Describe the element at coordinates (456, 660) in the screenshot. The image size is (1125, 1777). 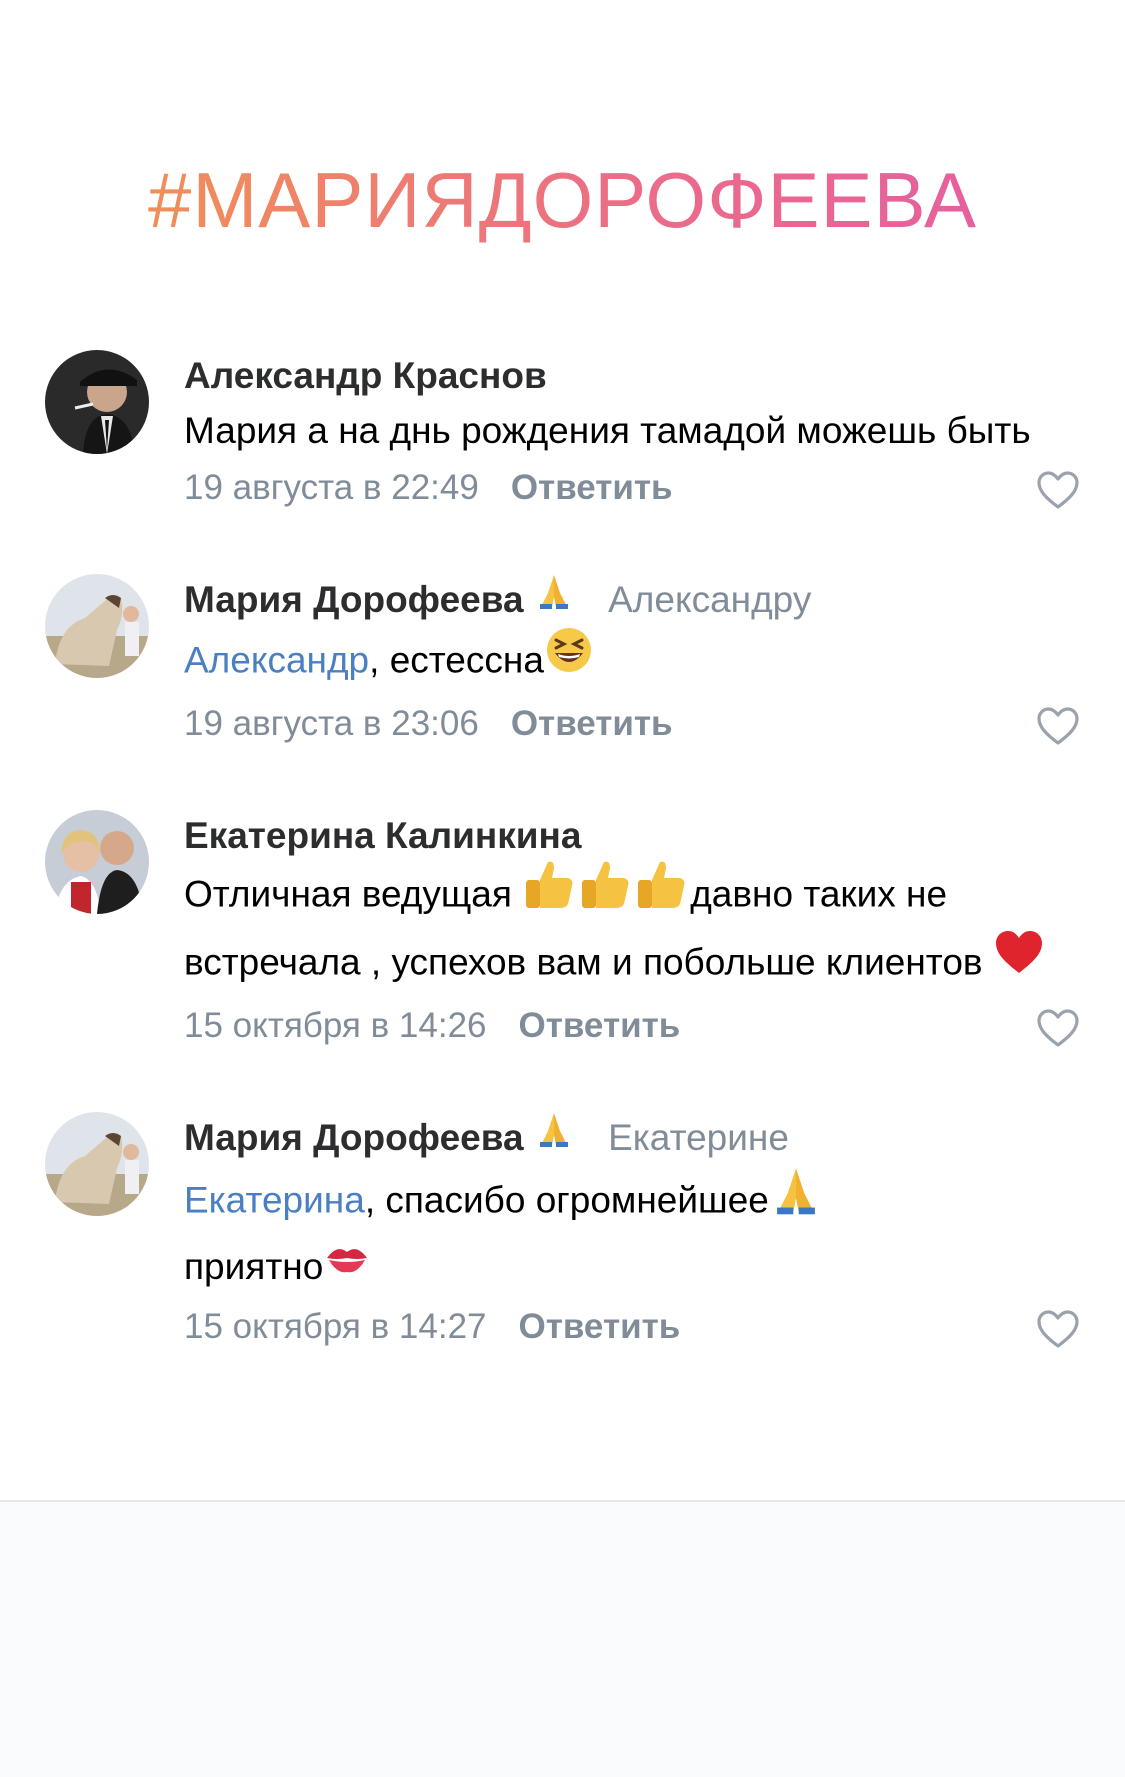
I see `comment-text-body: , естессна` at that location.